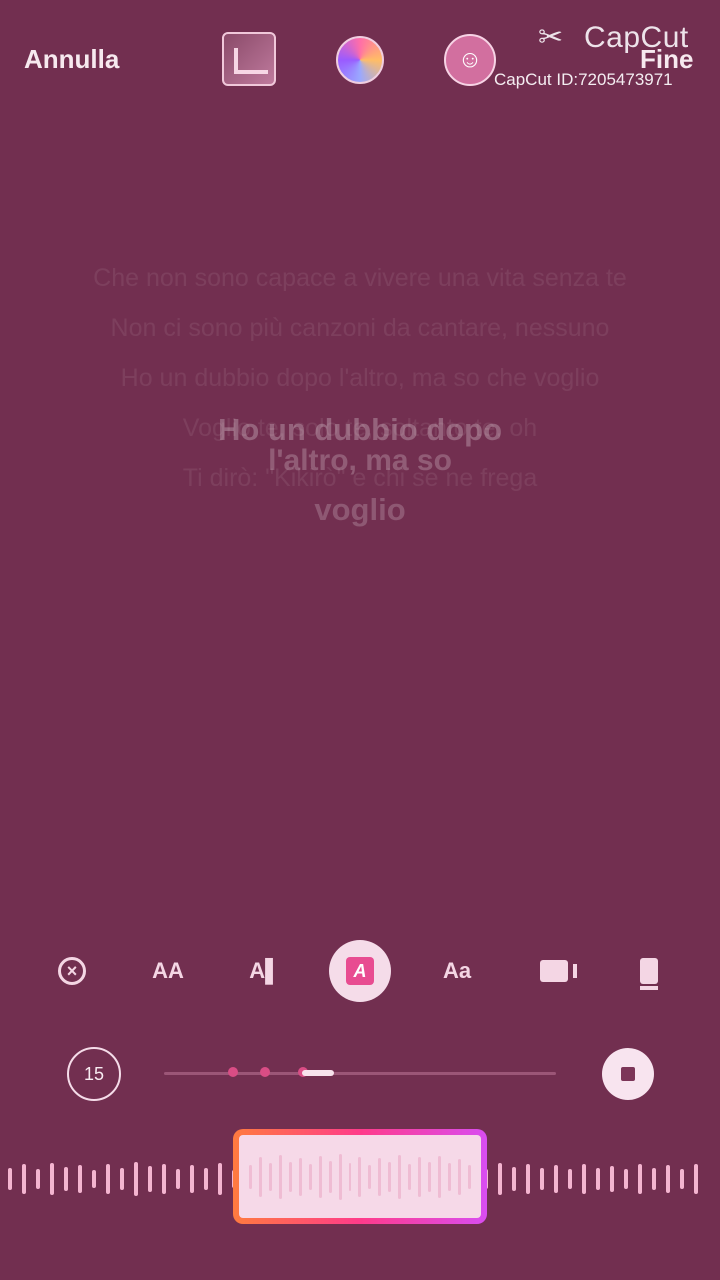 The height and width of the screenshot is (1280, 720). I want to click on close-tool: ×, so click(72, 971).